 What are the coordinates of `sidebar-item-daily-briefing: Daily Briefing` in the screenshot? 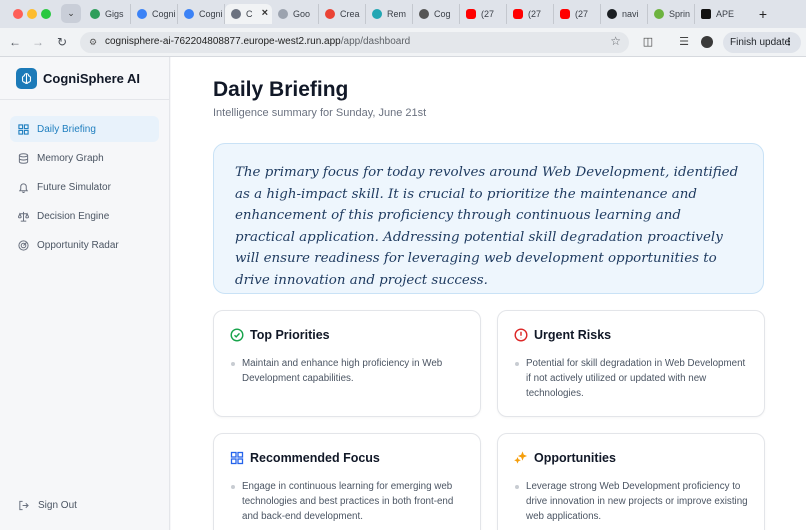 It's located at (84, 129).